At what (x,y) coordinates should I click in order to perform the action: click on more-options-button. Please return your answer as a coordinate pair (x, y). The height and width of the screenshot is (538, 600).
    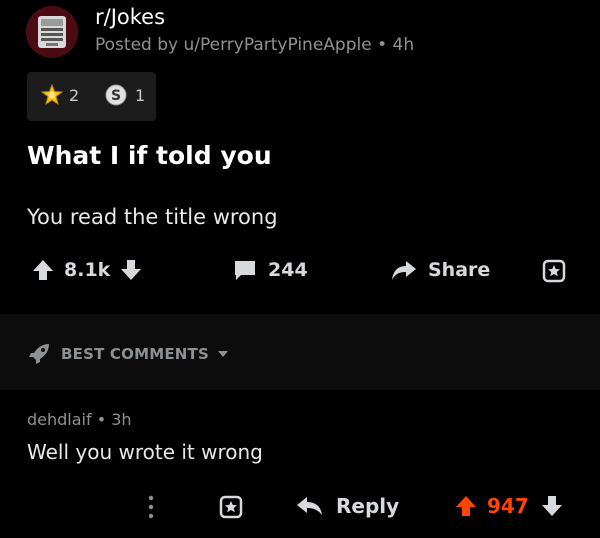
    Looking at the image, I should click on (151, 507).